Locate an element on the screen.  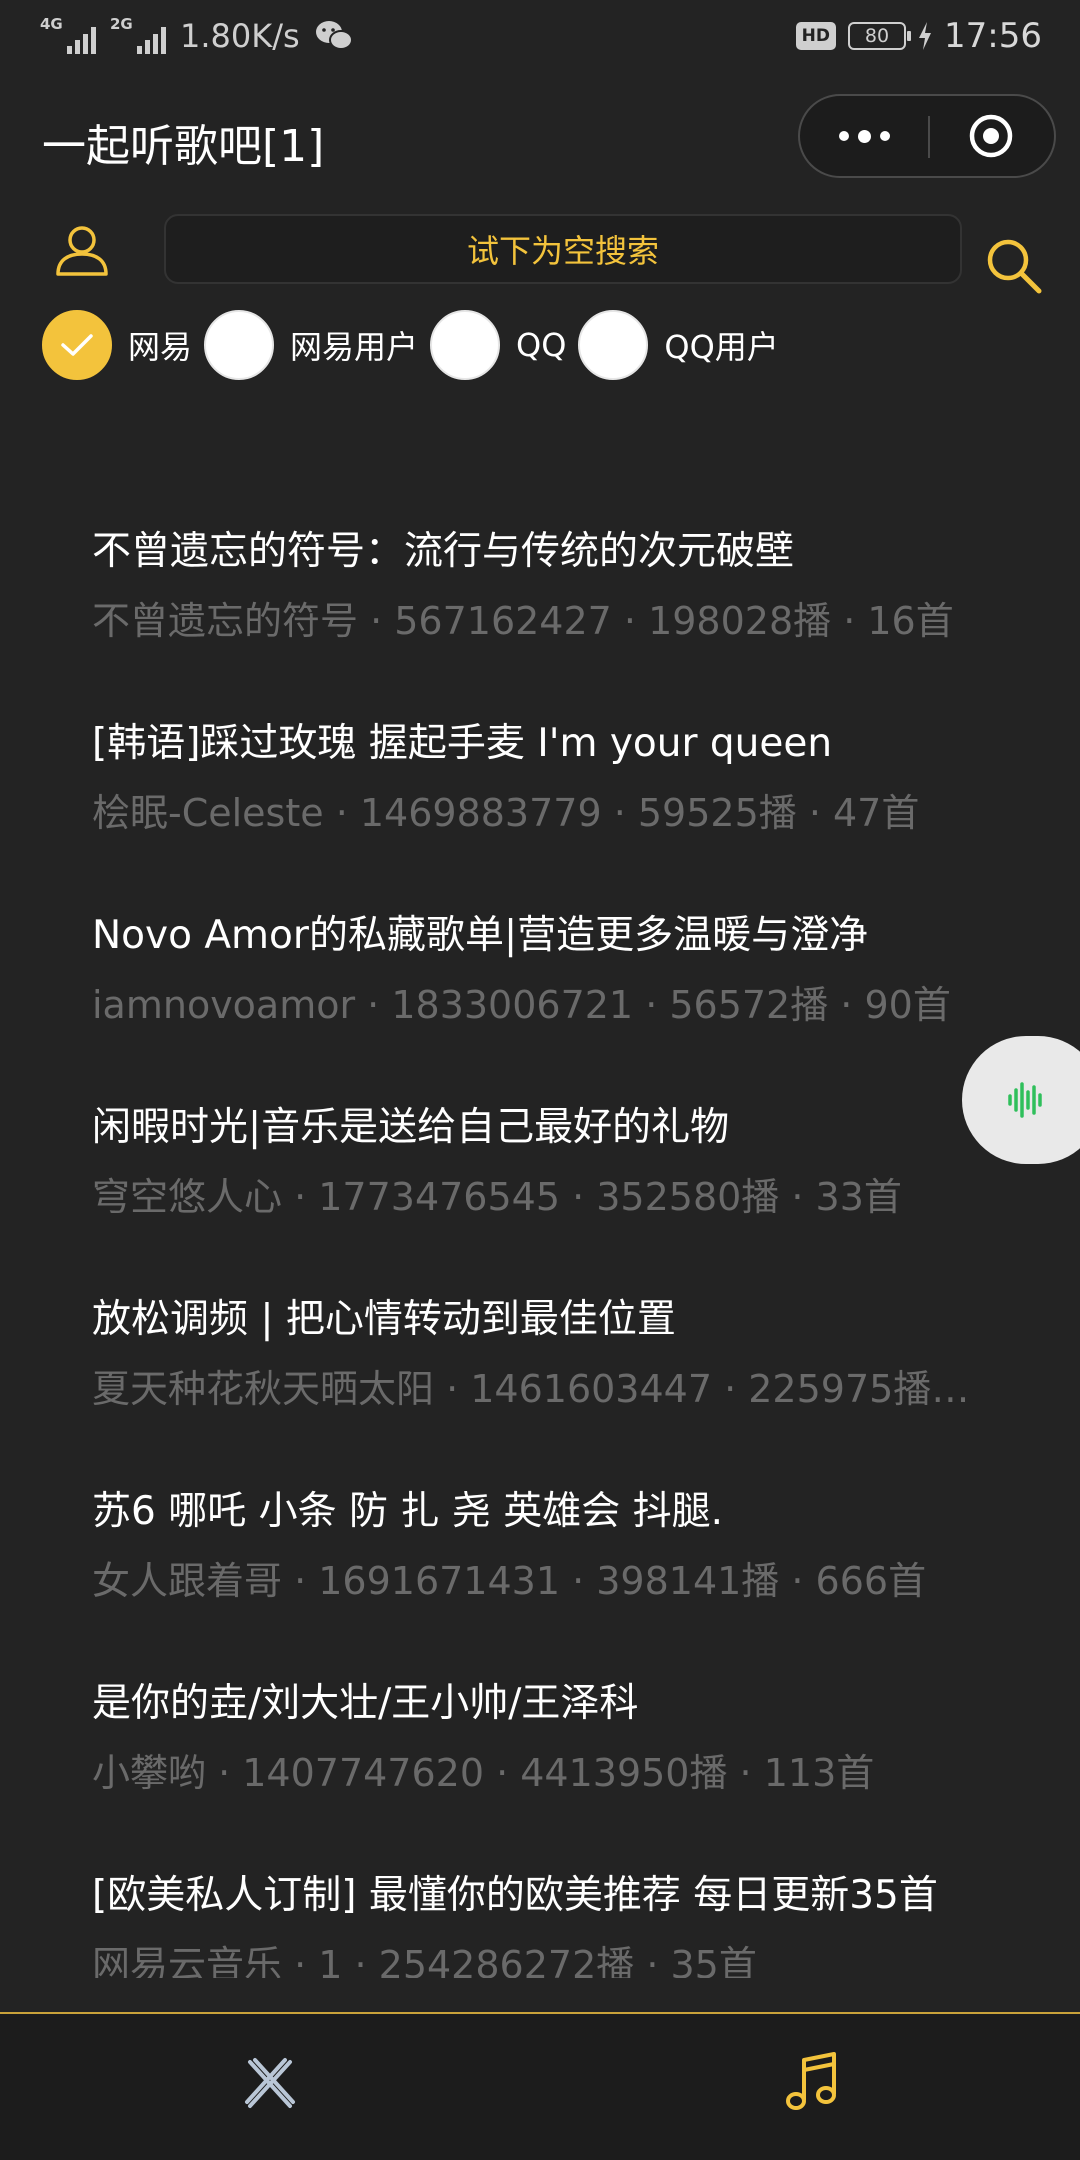
voice-search-button is located at coordinates (1021, 1100).